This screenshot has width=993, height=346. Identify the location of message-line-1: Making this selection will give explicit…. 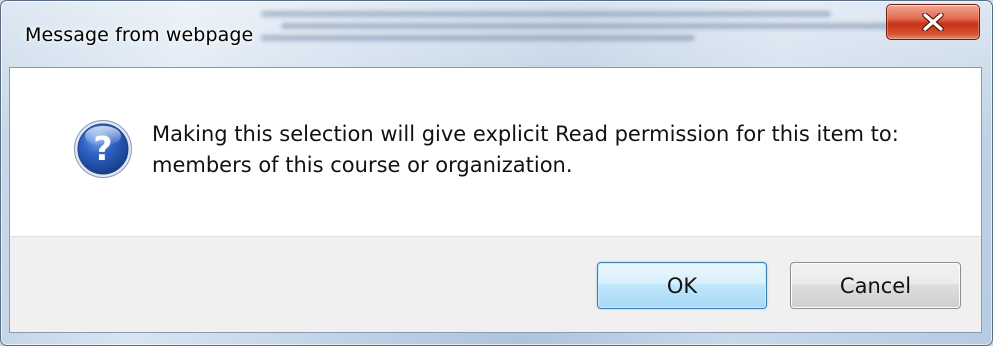
(525, 134).